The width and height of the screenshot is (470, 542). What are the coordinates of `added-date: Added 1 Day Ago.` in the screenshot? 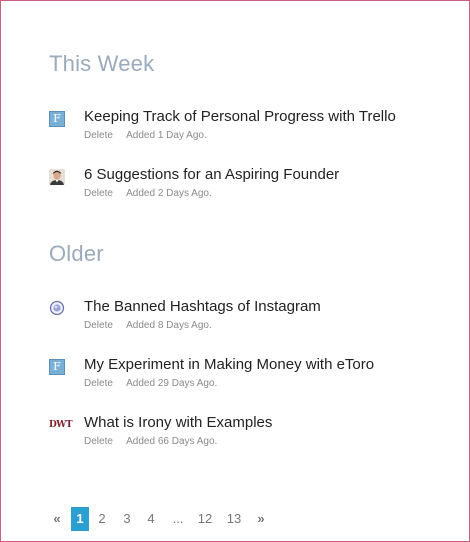 It's located at (166, 135).